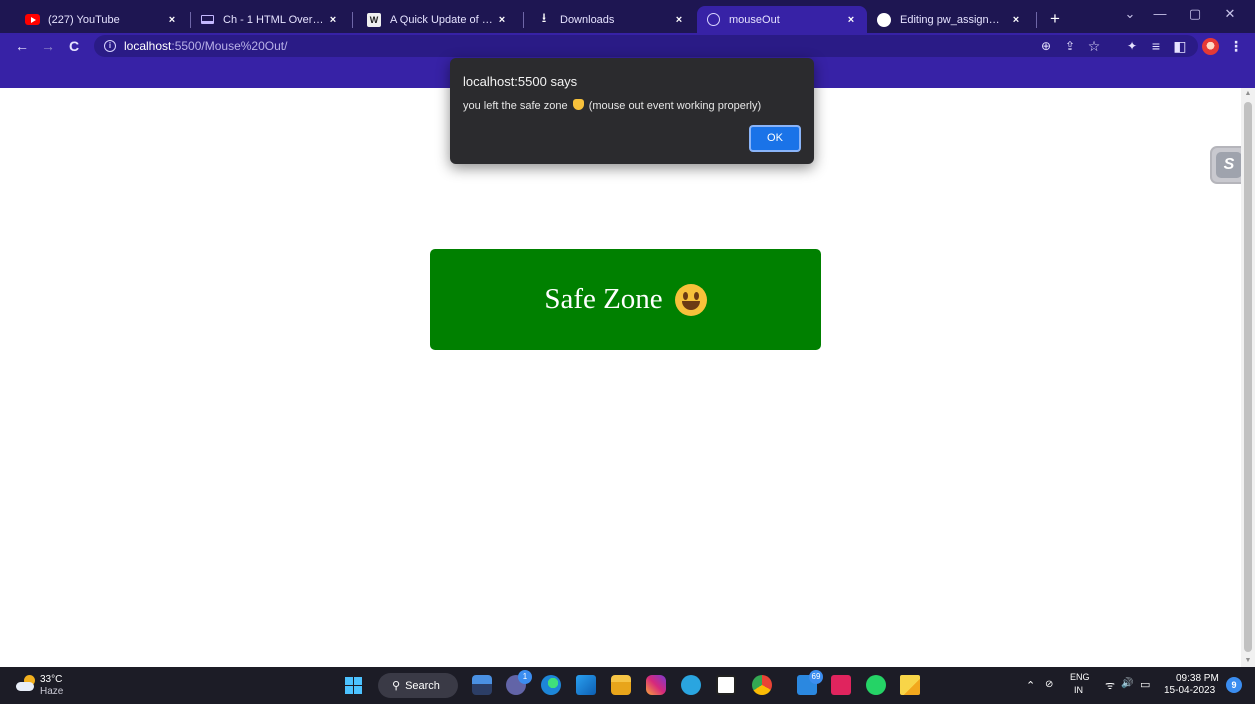  I want to click on messaging-app-icon: 69, so click(810, 682).